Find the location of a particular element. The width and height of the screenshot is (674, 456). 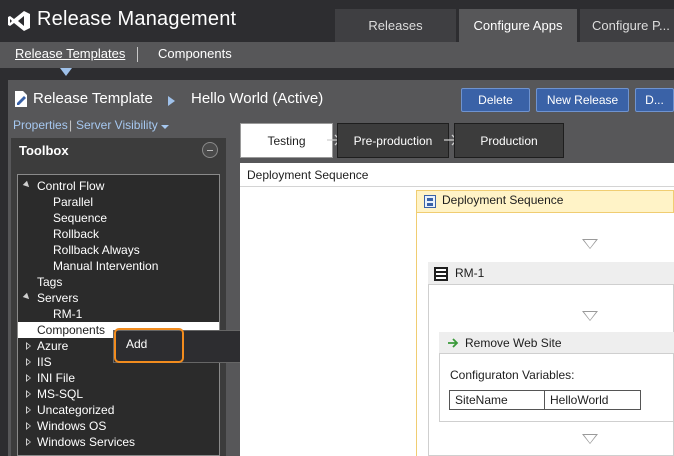

tree-item-control-flow: Control Flow is located at coordinates (70, 186).